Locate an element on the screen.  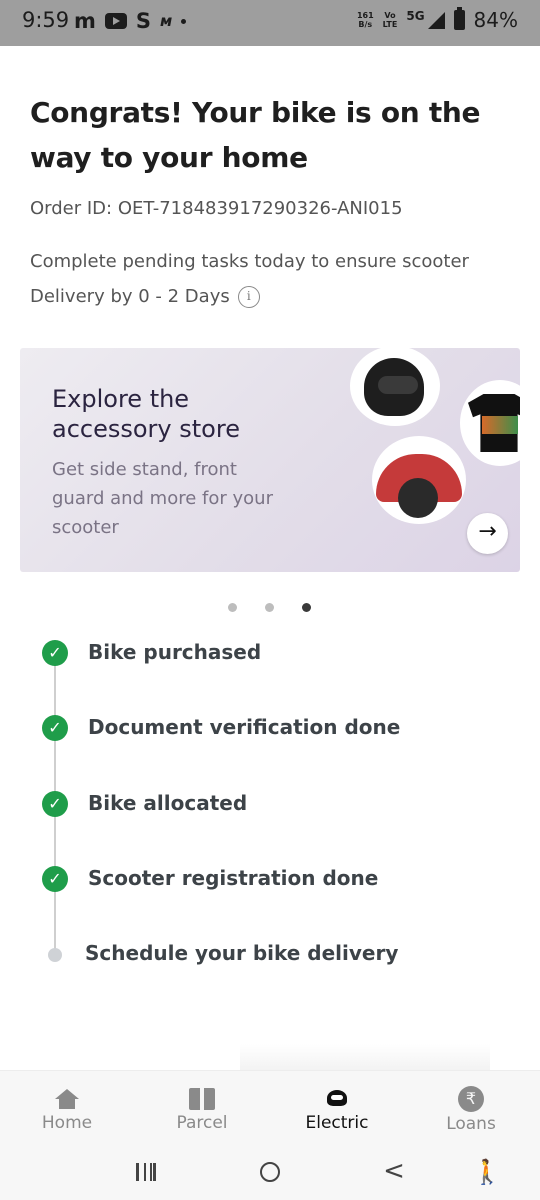
system-icons: 161 B/s Vo LTE 5G 84% is located at coordinates (437, 19).